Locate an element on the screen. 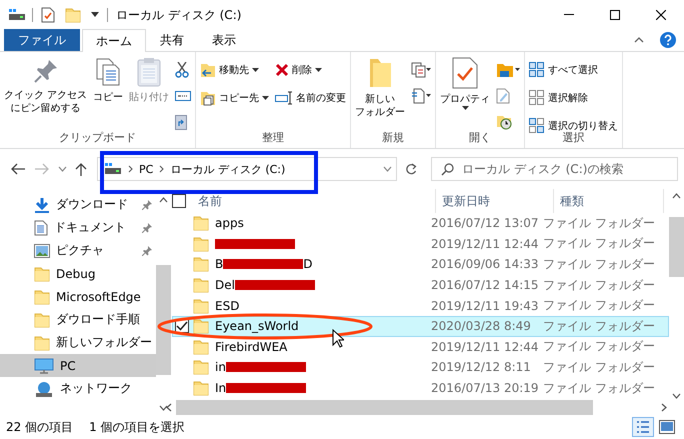 The height and width of the screenshot is (439, 684). file-row: In 2016/07/13 20:19 ファイル フォルダー is located at coordinates (420, 388).